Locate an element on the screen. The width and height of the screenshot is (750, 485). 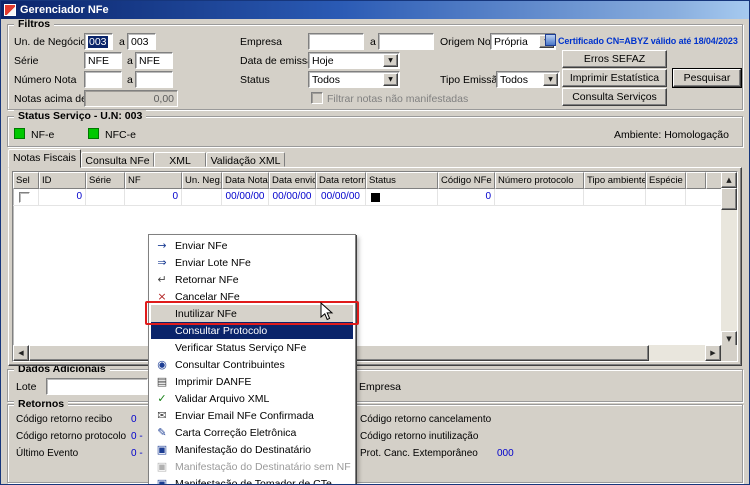
serie-label: Série is located at coordinates (26, 61).